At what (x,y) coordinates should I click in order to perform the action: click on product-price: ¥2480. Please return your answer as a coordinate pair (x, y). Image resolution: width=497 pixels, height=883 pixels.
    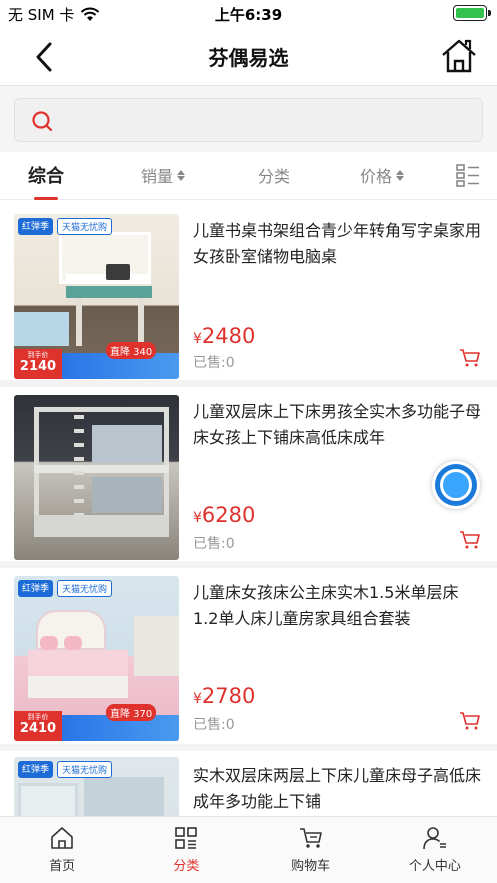
    Looking at the image, I should click on (224, 336).